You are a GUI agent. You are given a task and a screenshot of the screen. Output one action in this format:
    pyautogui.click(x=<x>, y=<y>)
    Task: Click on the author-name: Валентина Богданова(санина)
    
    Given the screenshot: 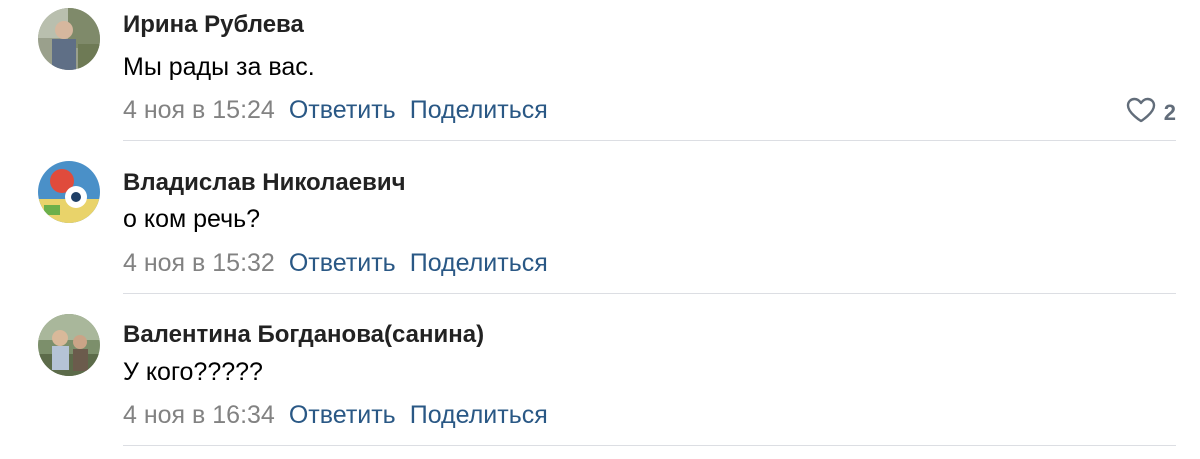 What is the action you would take?
    pyautogui.click(x=303, y=335)
    